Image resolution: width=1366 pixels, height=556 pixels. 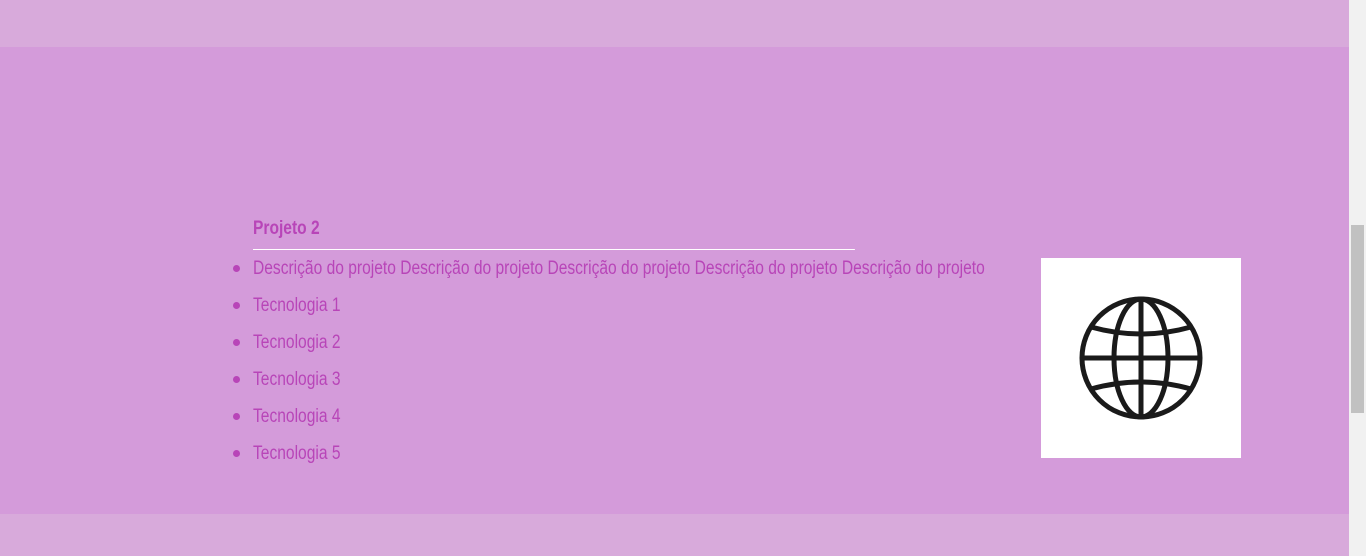 I want to click on technology-item: Tecnologia 4, so click(x=610, y=416).